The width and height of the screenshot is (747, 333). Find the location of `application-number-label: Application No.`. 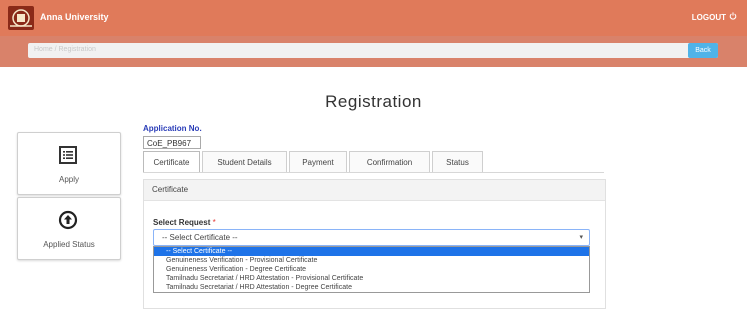

application-number-label: Application No. is located at coordinates (172, 128).